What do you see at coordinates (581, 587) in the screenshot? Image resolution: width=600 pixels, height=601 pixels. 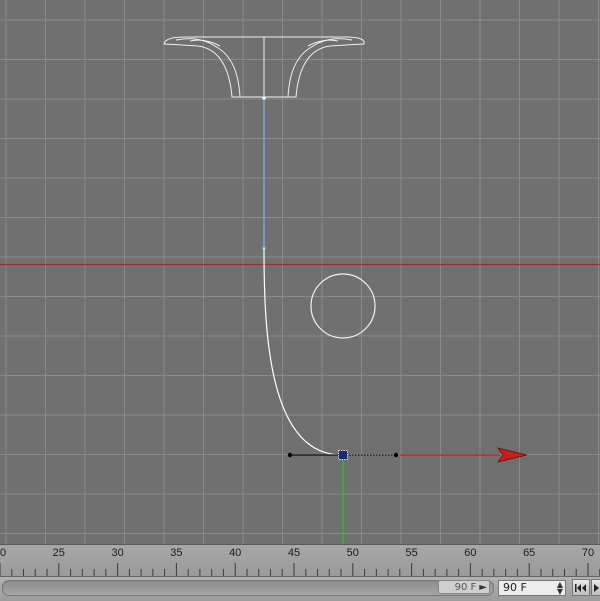 I see `go-to-start-icon` at bounding box center [581, 587].